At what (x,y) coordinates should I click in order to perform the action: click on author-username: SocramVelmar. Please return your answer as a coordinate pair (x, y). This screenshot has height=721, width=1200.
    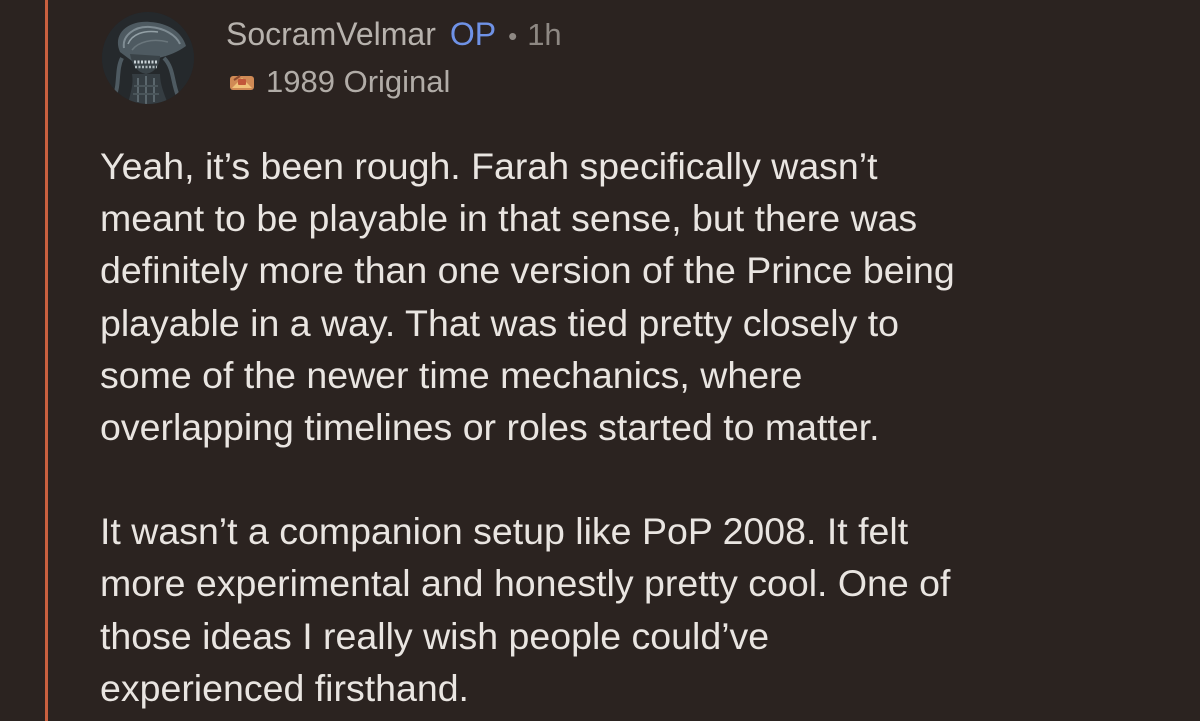
    Looking at the image, I should click on (331, 34).